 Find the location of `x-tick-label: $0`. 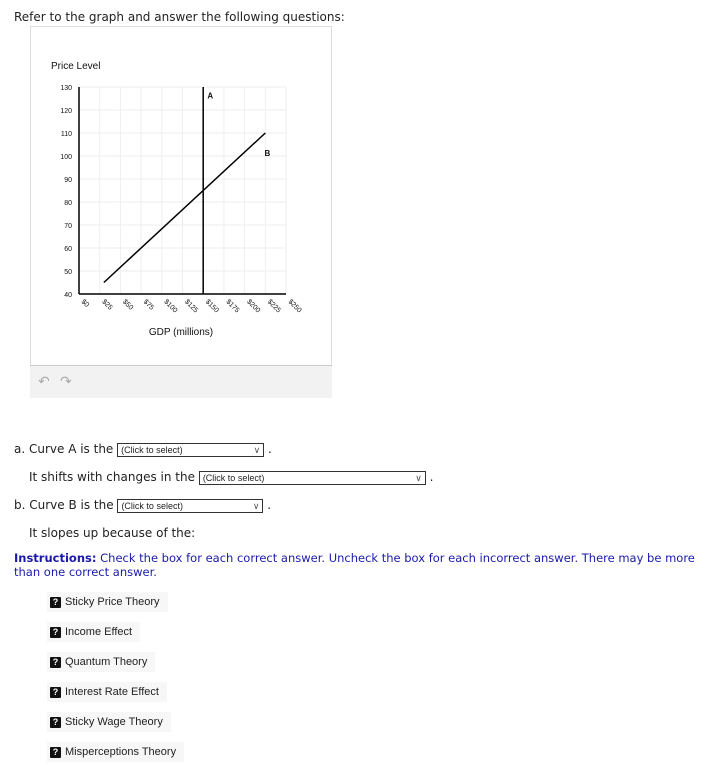

x-tick-label: $0 is located at coordinates (85, 303).